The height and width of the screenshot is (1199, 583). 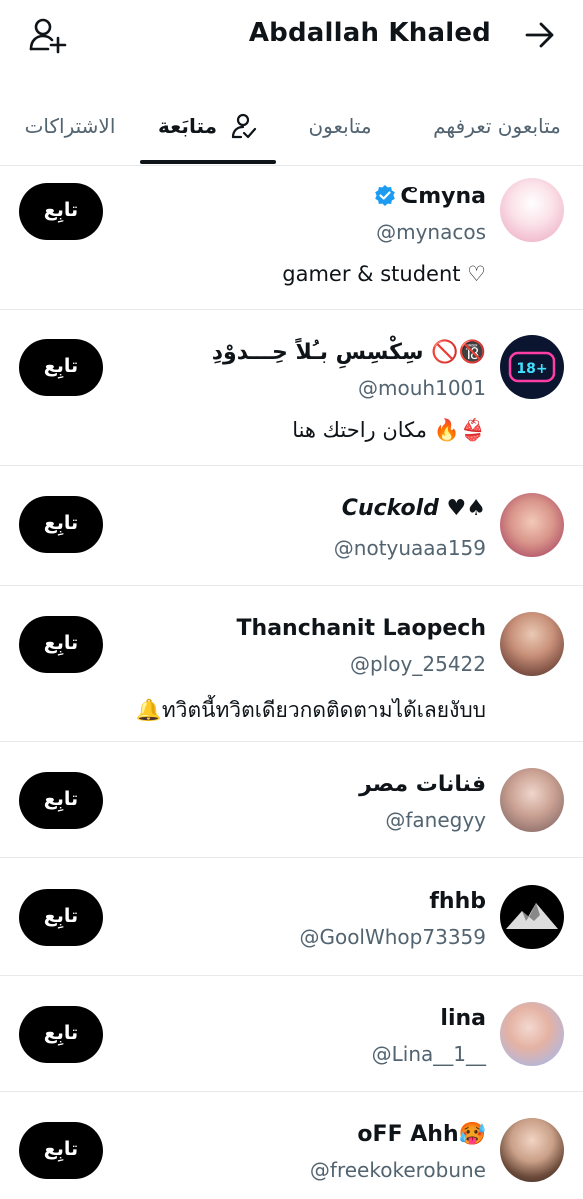 What do you see at coordinates (443, 196) in the screenshot?
I see `account-name-text: ᕦmyna` at bounding box center [443, 196].